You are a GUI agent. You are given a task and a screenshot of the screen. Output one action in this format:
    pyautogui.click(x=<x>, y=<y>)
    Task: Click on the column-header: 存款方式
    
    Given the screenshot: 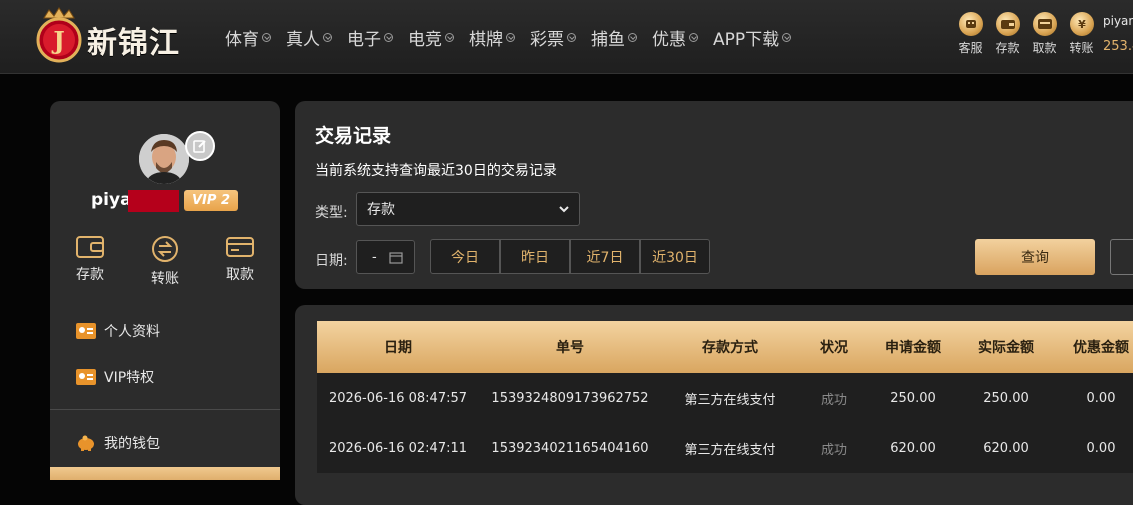 What is the action you would take?
    pyautogui.click(x=730, y=348)
    